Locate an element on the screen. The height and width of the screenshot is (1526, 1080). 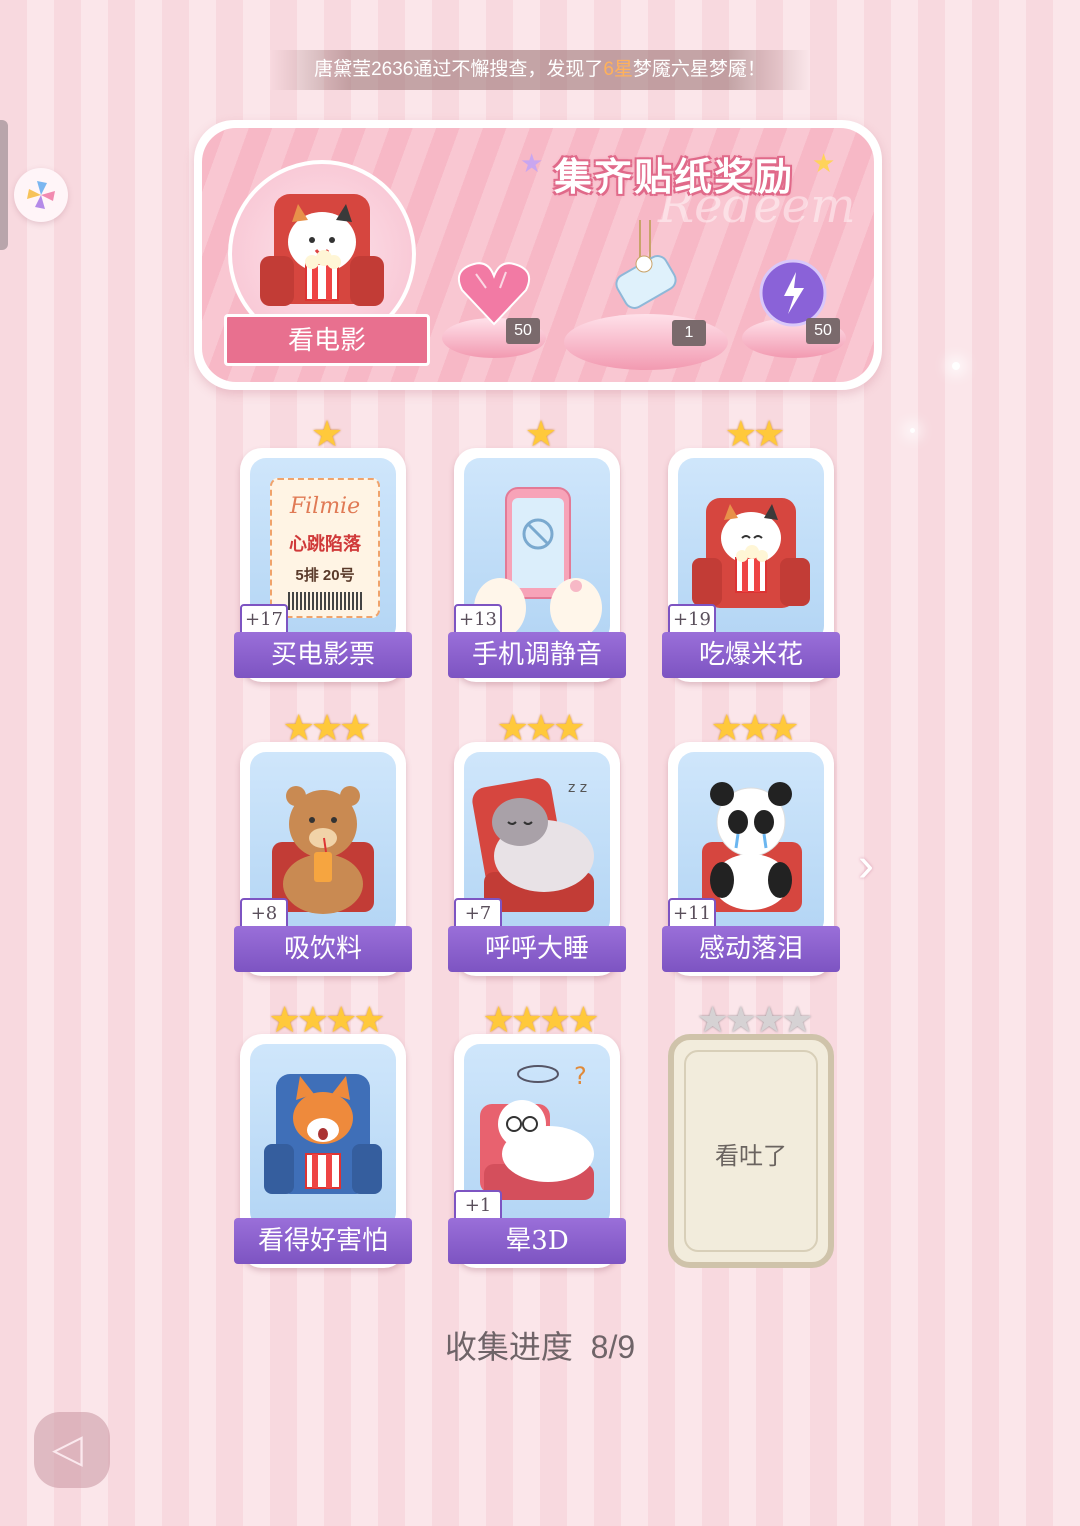
sticker-card-drink: ★★★ +8 吸饮料 is located at coordinates (324, 845).